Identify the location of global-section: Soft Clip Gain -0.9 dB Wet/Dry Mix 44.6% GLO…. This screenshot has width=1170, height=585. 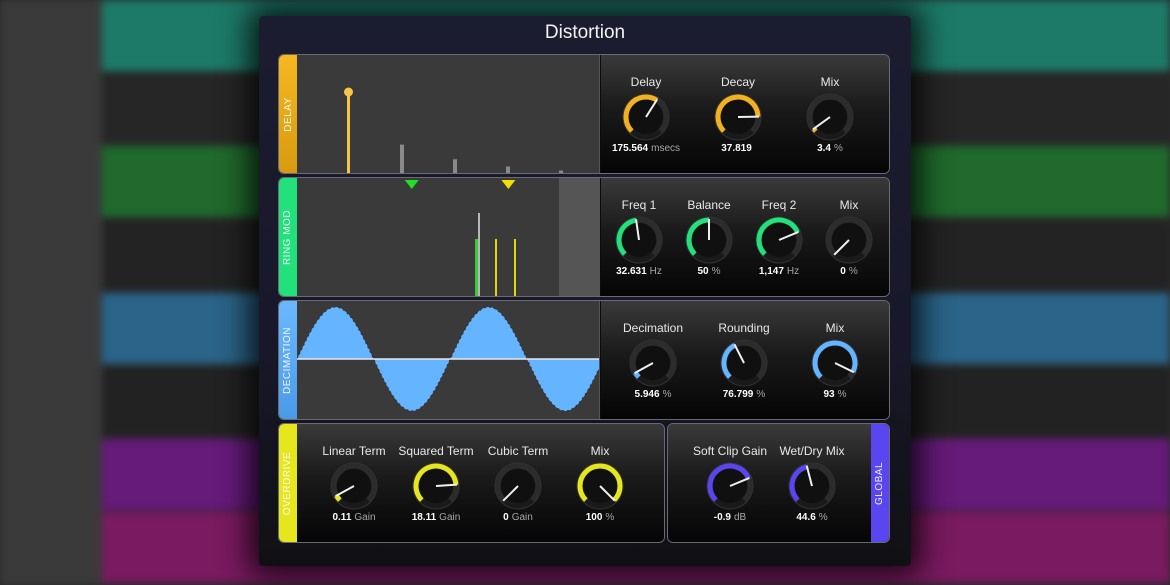
(778, 483).